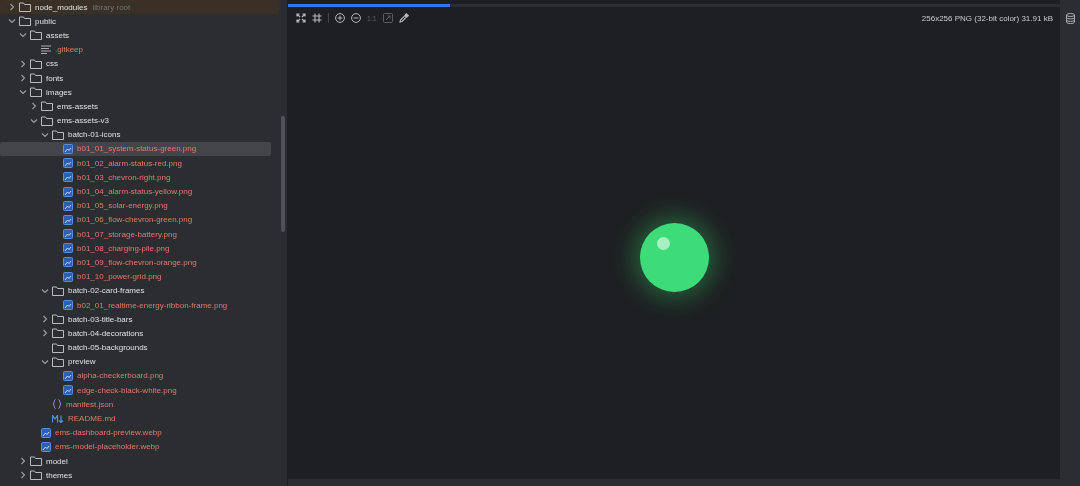 The width and height of the screenshot is (1080, 486). Describe the element at coordinates (108, 433) in the screenshot. I see `item-label: ems-dashboard-preview.webp` at that location.